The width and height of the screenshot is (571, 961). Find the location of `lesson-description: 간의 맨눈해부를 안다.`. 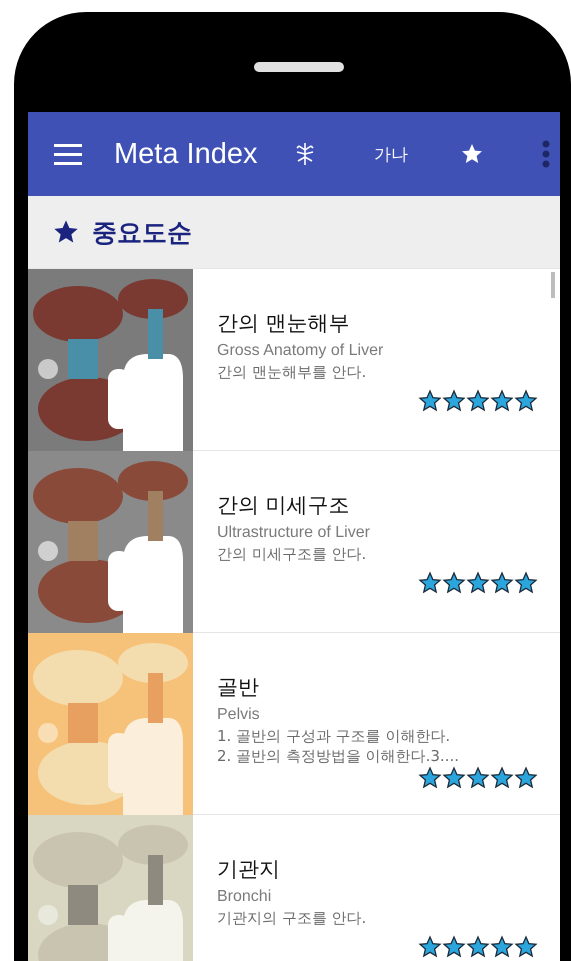

lesson-description: 간의 맨눈해부를 안다. is located at coordinates (292, 372).